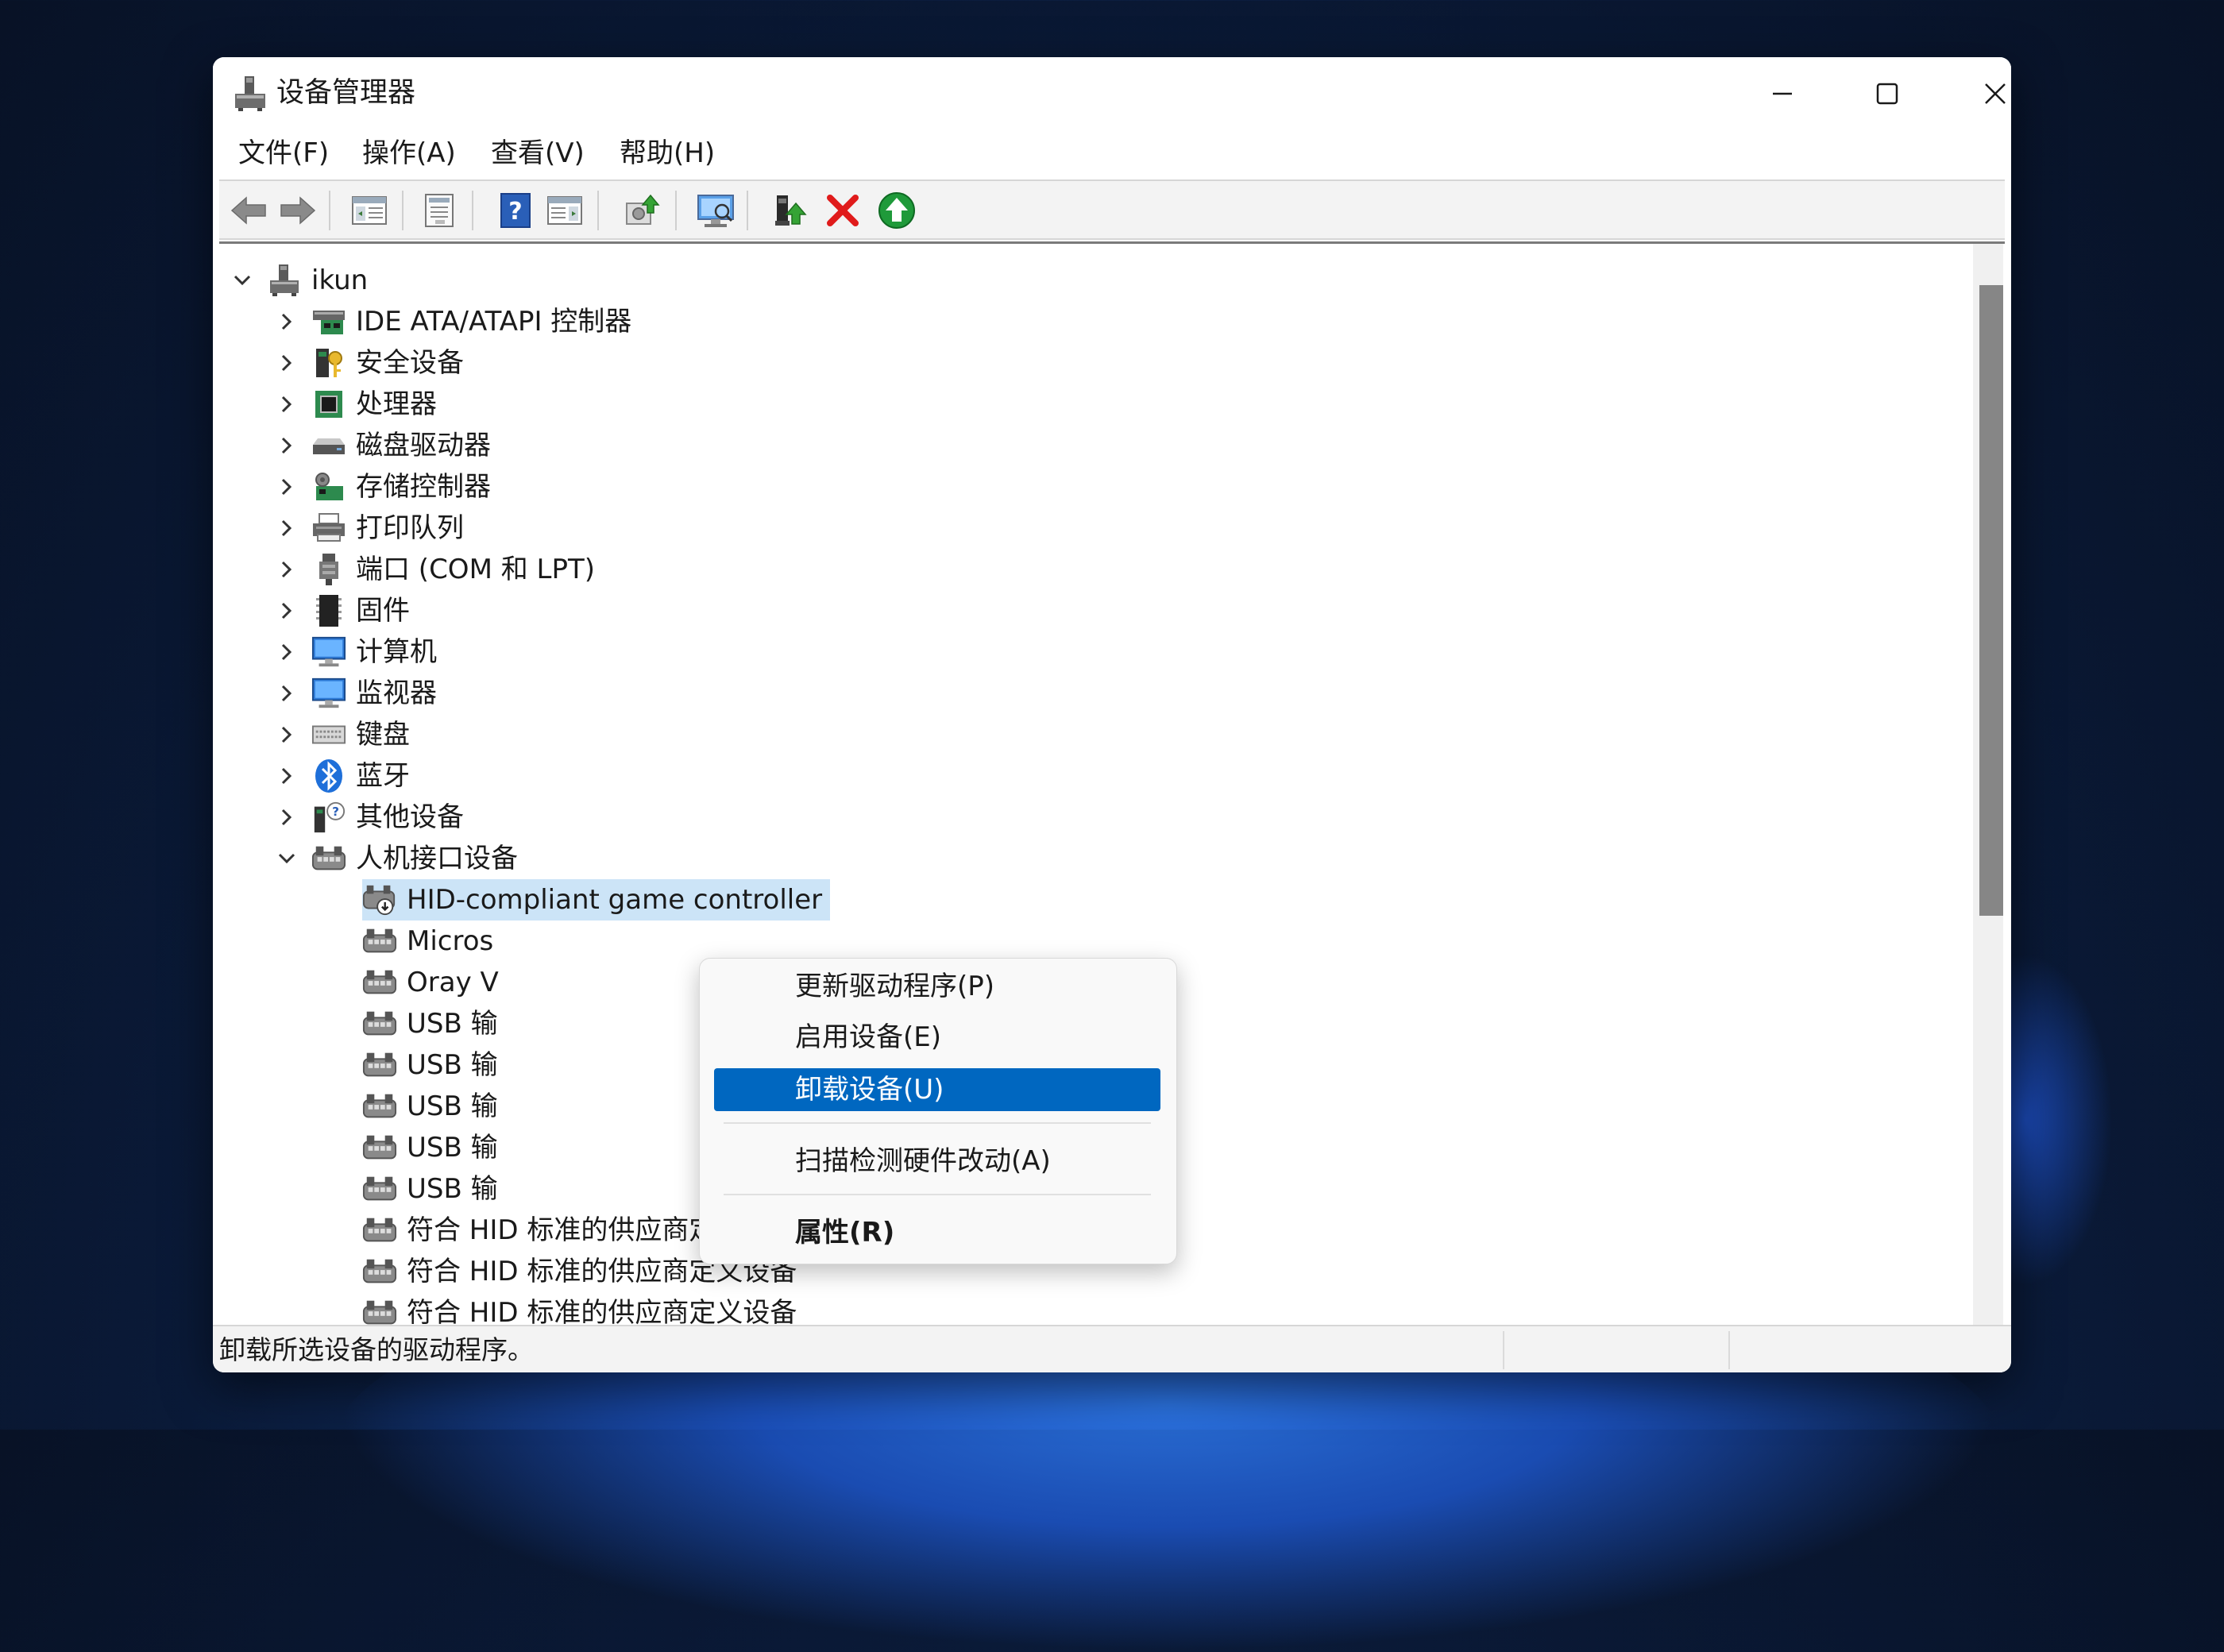 The height and width of the screenshot is (1652, 2224). What do you see at coordinates (667, 153) in the screenshot?
I see `menu-help: 帮助(H)` at bounding box center [667, 153].